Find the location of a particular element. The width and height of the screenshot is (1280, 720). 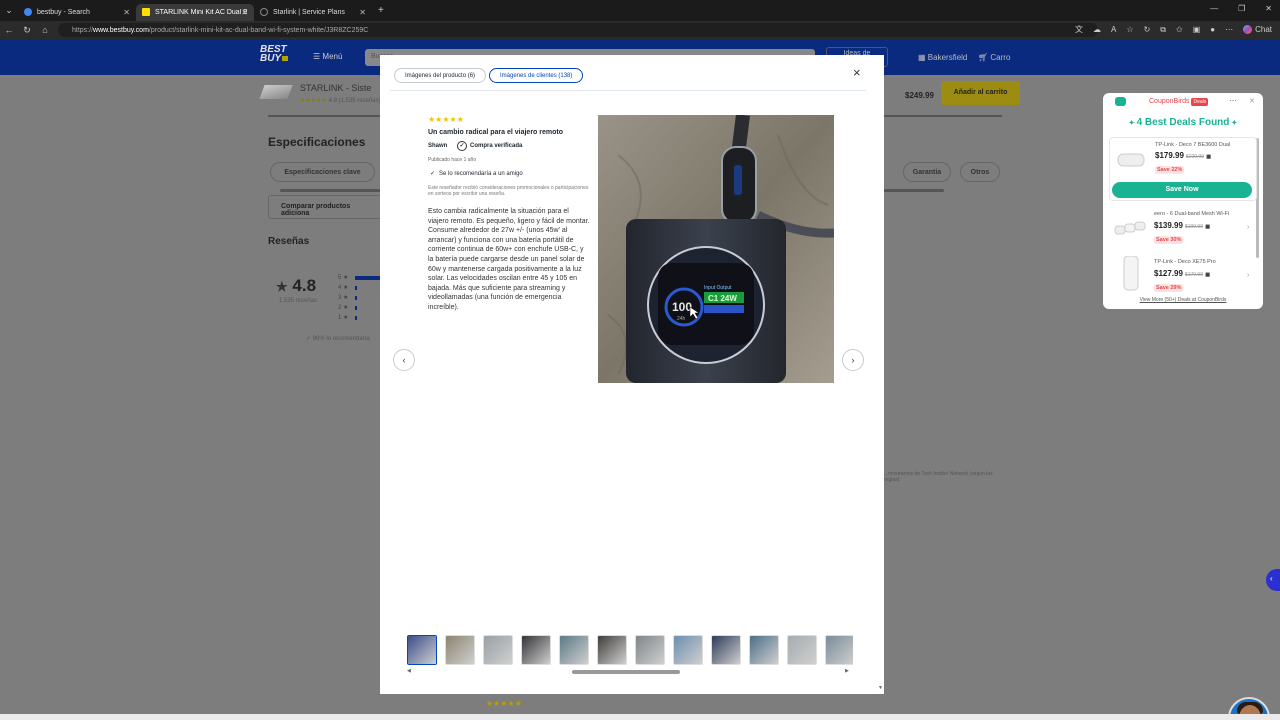

logo-tag-icon is located at coordinates (285, 58).